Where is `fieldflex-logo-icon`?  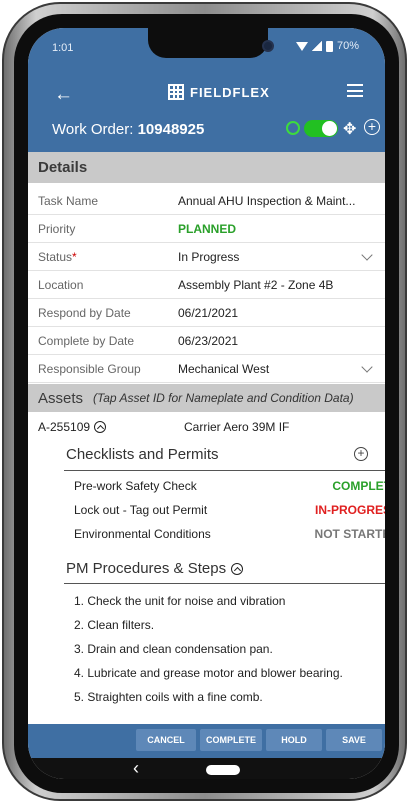
fieldflex-logo-icon is located at coordinates (176, 92).